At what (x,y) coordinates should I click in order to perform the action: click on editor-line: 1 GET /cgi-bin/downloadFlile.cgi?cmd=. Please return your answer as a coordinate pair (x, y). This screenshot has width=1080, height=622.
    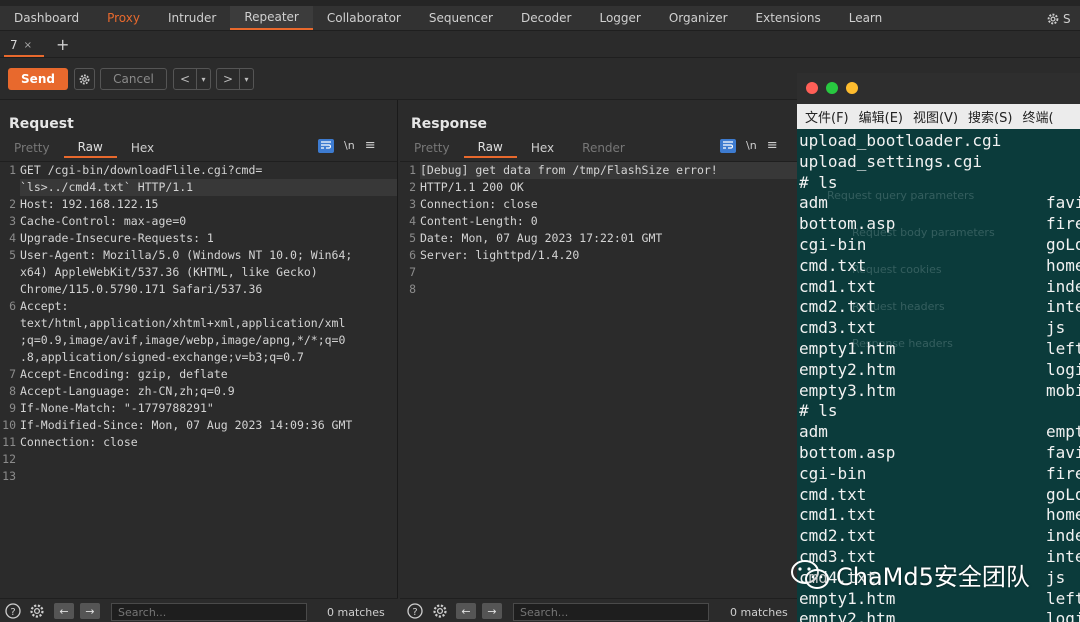
    Looking at the image, I should click on (198, 170).